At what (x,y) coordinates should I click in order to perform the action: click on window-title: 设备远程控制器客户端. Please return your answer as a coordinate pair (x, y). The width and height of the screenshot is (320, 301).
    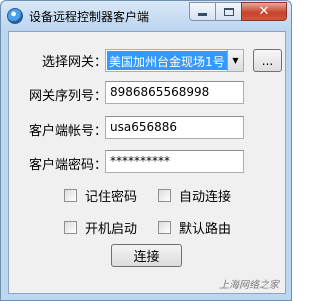
    Looking at the image, I should click on (89, 17).